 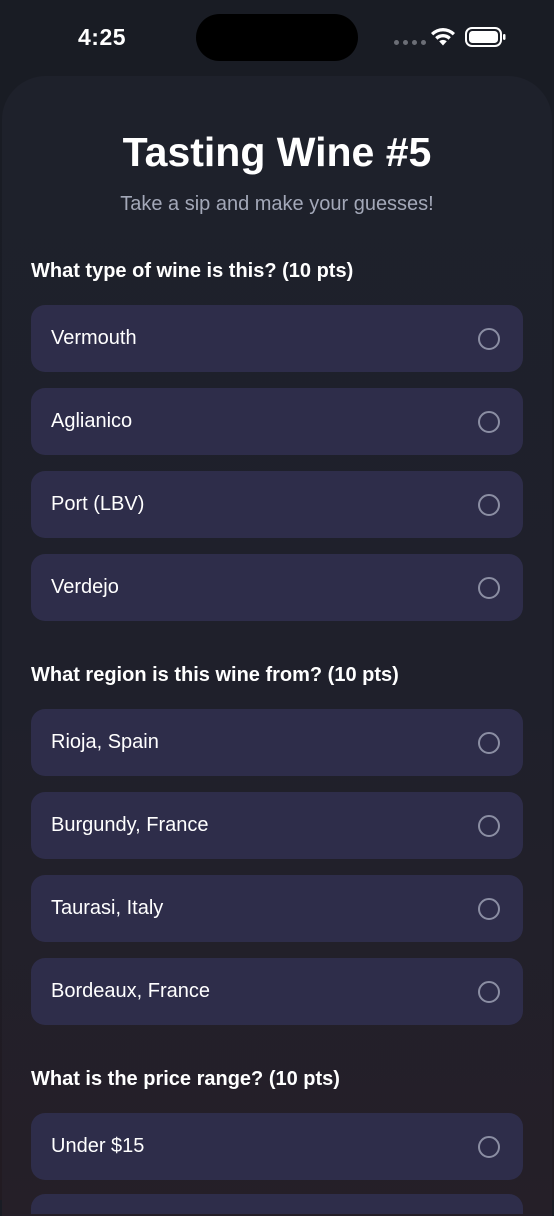 I want to click on option-burgundy-france: Burgundy, France, so click(x=277, y=825).